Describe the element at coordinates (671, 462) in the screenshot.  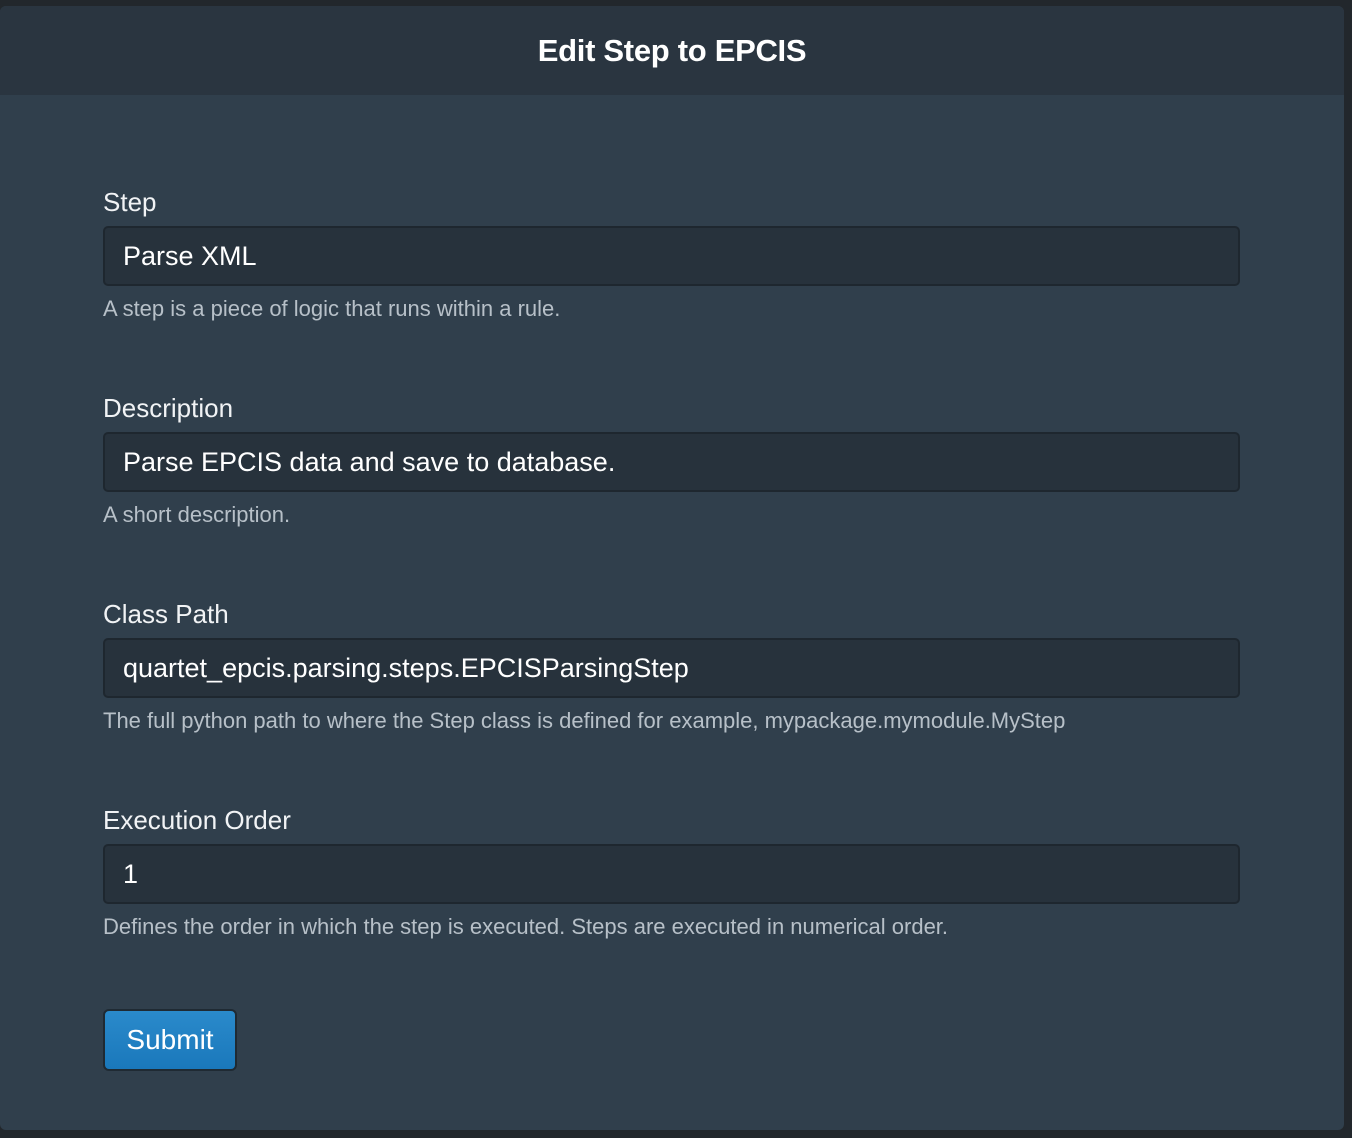
I see `description-input` at that location.